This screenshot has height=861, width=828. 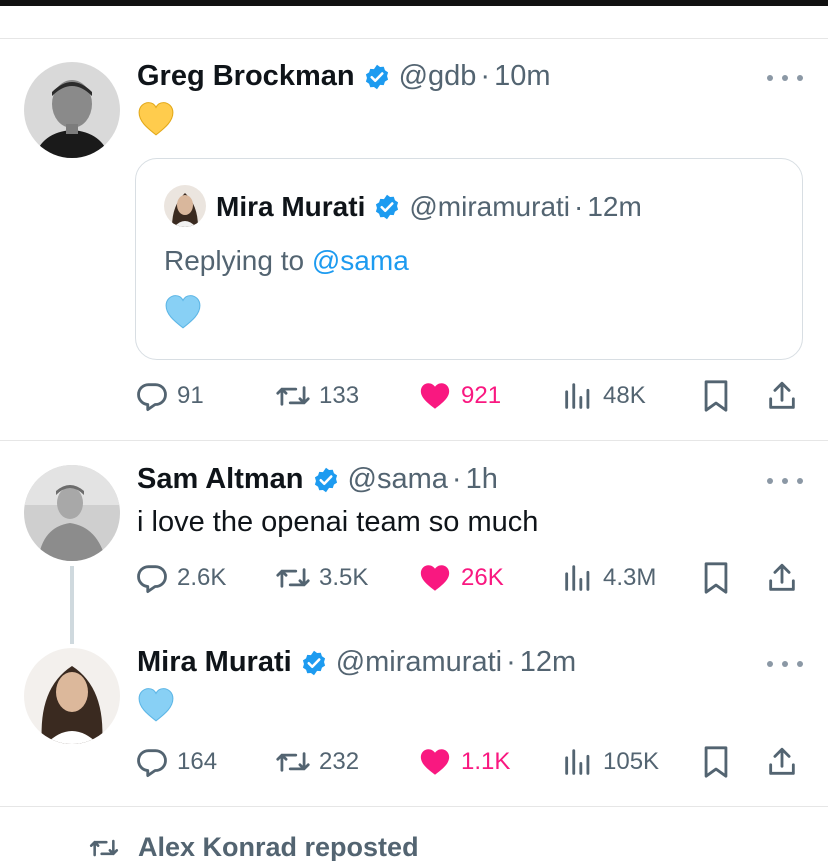 What do you see at coordinates (72, 605) in the screenshot?
I see `thread-connector-line` at bounding box center [72, 605].